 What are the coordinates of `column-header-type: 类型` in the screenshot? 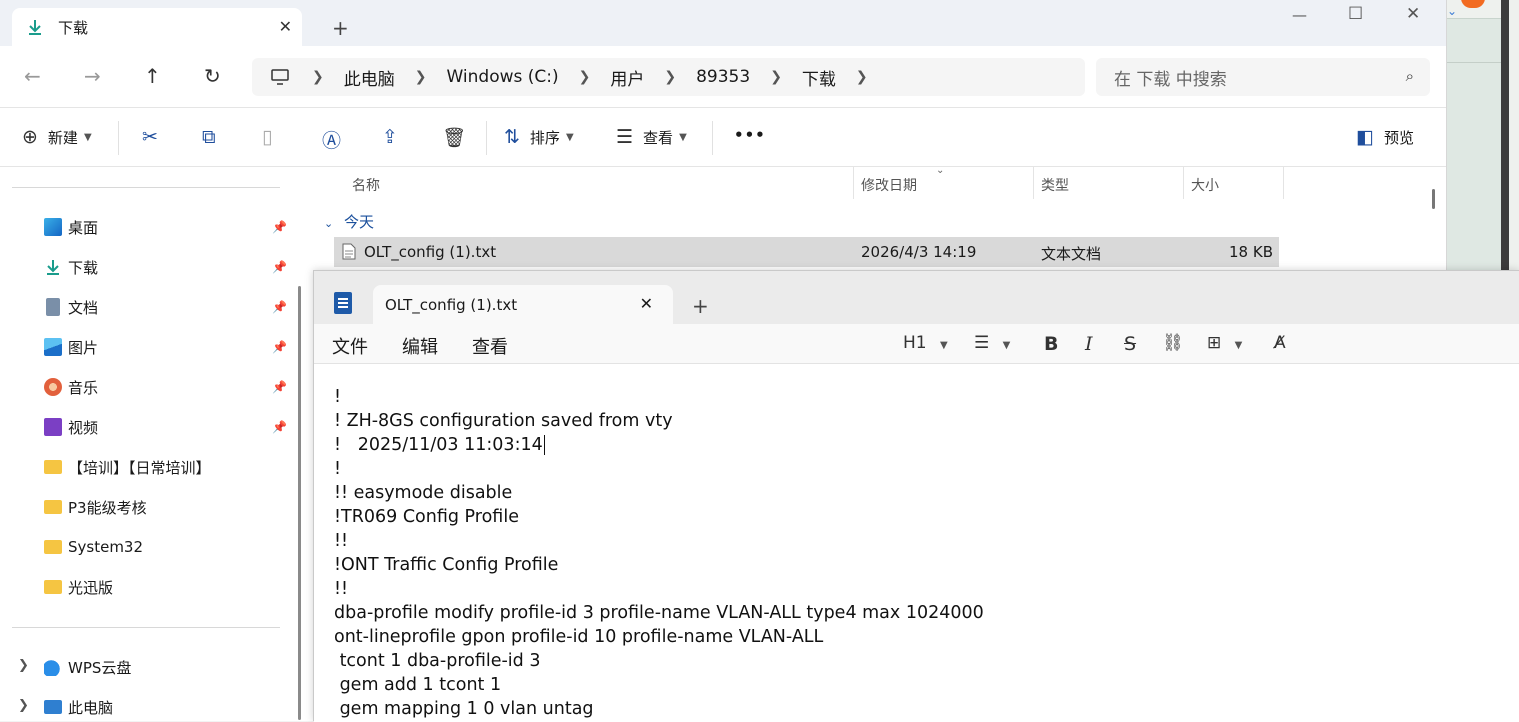 It's located at (1055, 185).